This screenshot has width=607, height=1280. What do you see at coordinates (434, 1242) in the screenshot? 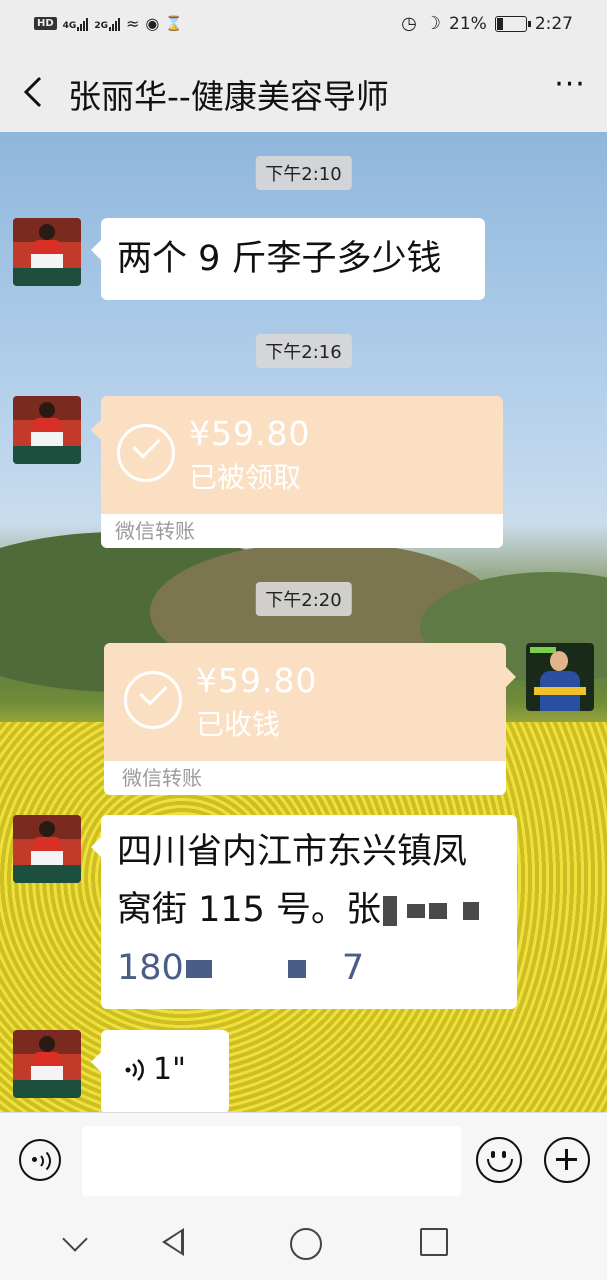
I see `nav-recent-icon` at bounding box center [434, 1242].